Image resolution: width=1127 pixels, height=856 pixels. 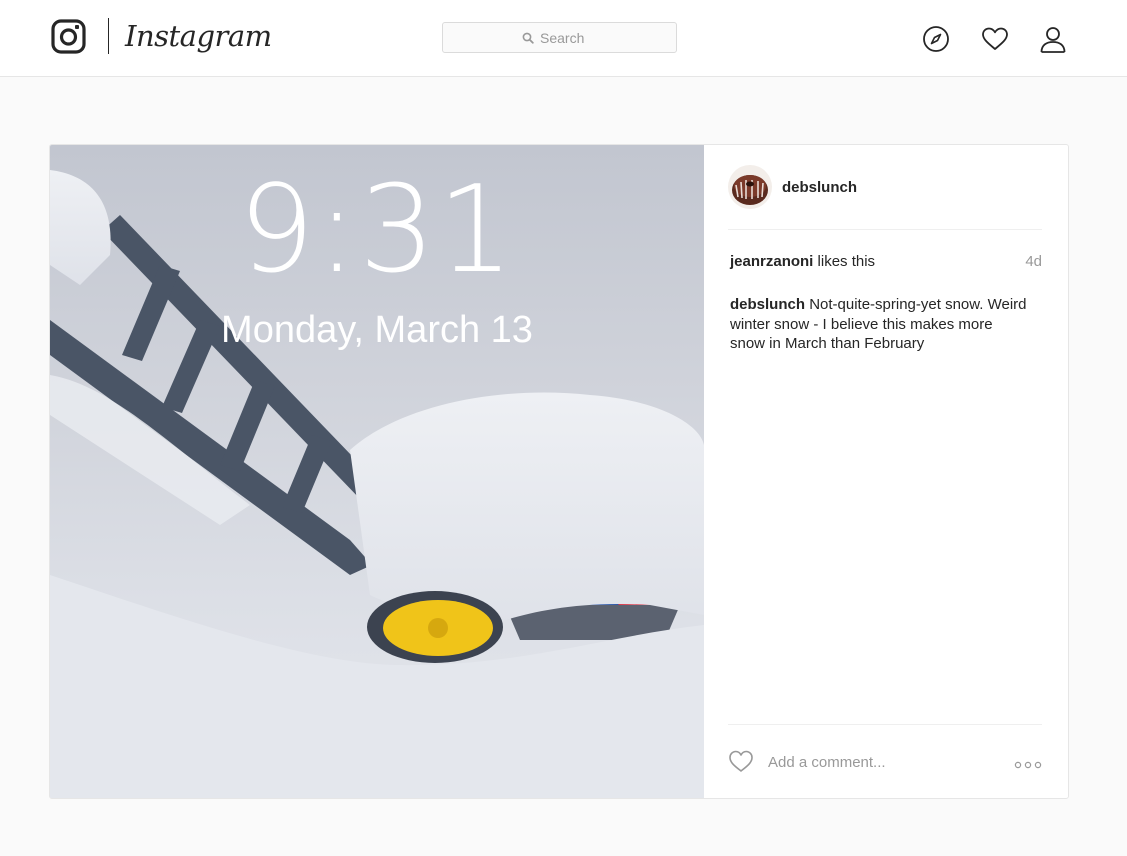 What do you see at coordinates (377, 330) in the screenshot?
I see `lockscreen-date: Monday, March 13` at bounding box center [377, 330].